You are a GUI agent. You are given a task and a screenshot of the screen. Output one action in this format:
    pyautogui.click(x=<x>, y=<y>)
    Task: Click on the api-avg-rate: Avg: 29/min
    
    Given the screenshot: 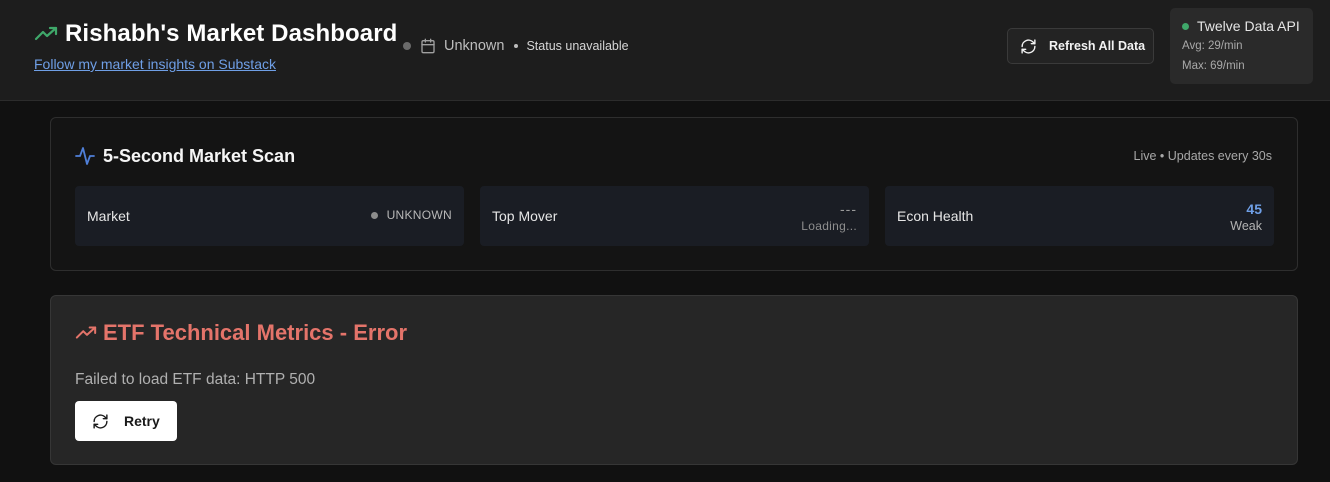 What is the action you would take?
    pyautogui.click(x=1212, y=46)
    